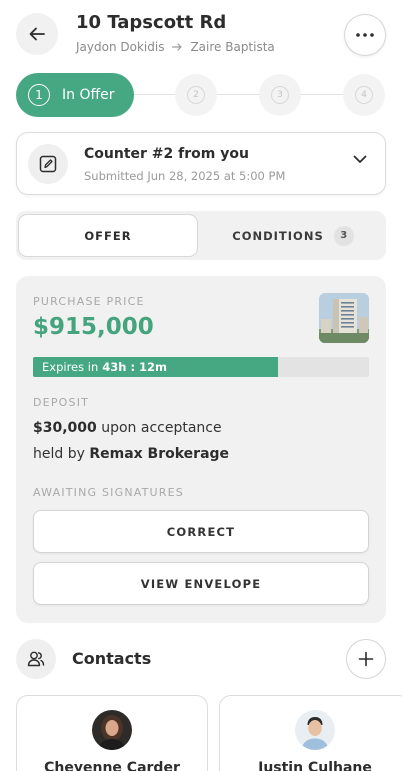 Image resolution: width=402 pixels, height=771 pixels. Describe the element at coordinates (315, 765) in the screenshot. I see `contact-name: Justin Culhane` at that location.